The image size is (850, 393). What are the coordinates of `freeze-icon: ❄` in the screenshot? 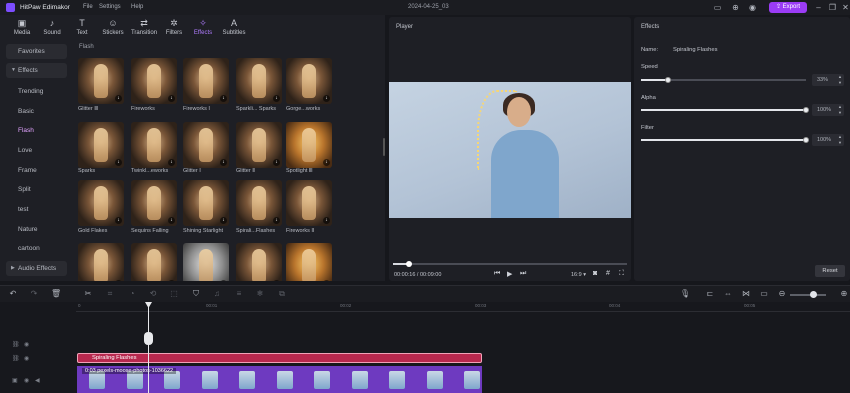 It's located at (260, 294).